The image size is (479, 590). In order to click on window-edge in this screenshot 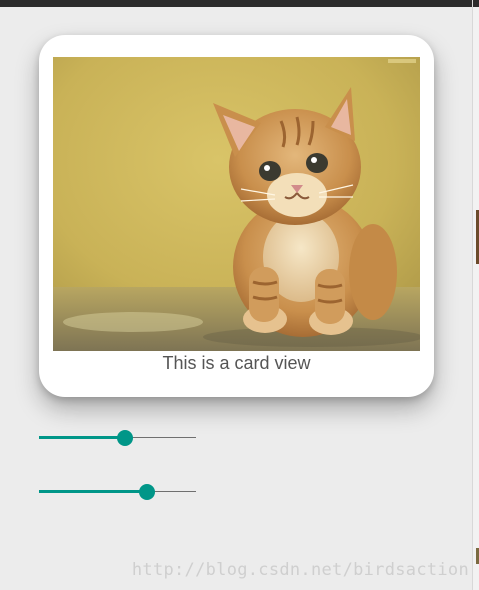, I will do `click(475, 295)`.